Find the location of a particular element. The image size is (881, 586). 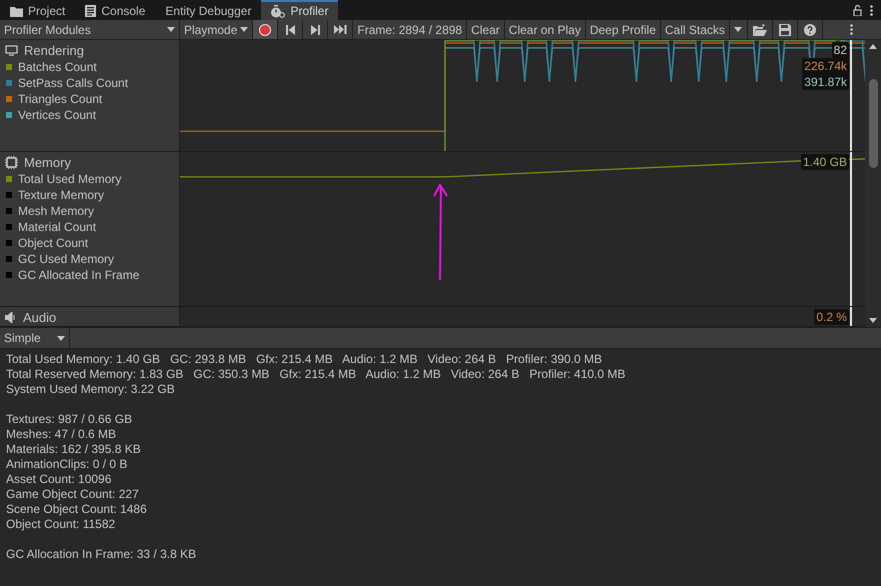

graph-value-label: 226.74k is located at coordinates (825, 66).